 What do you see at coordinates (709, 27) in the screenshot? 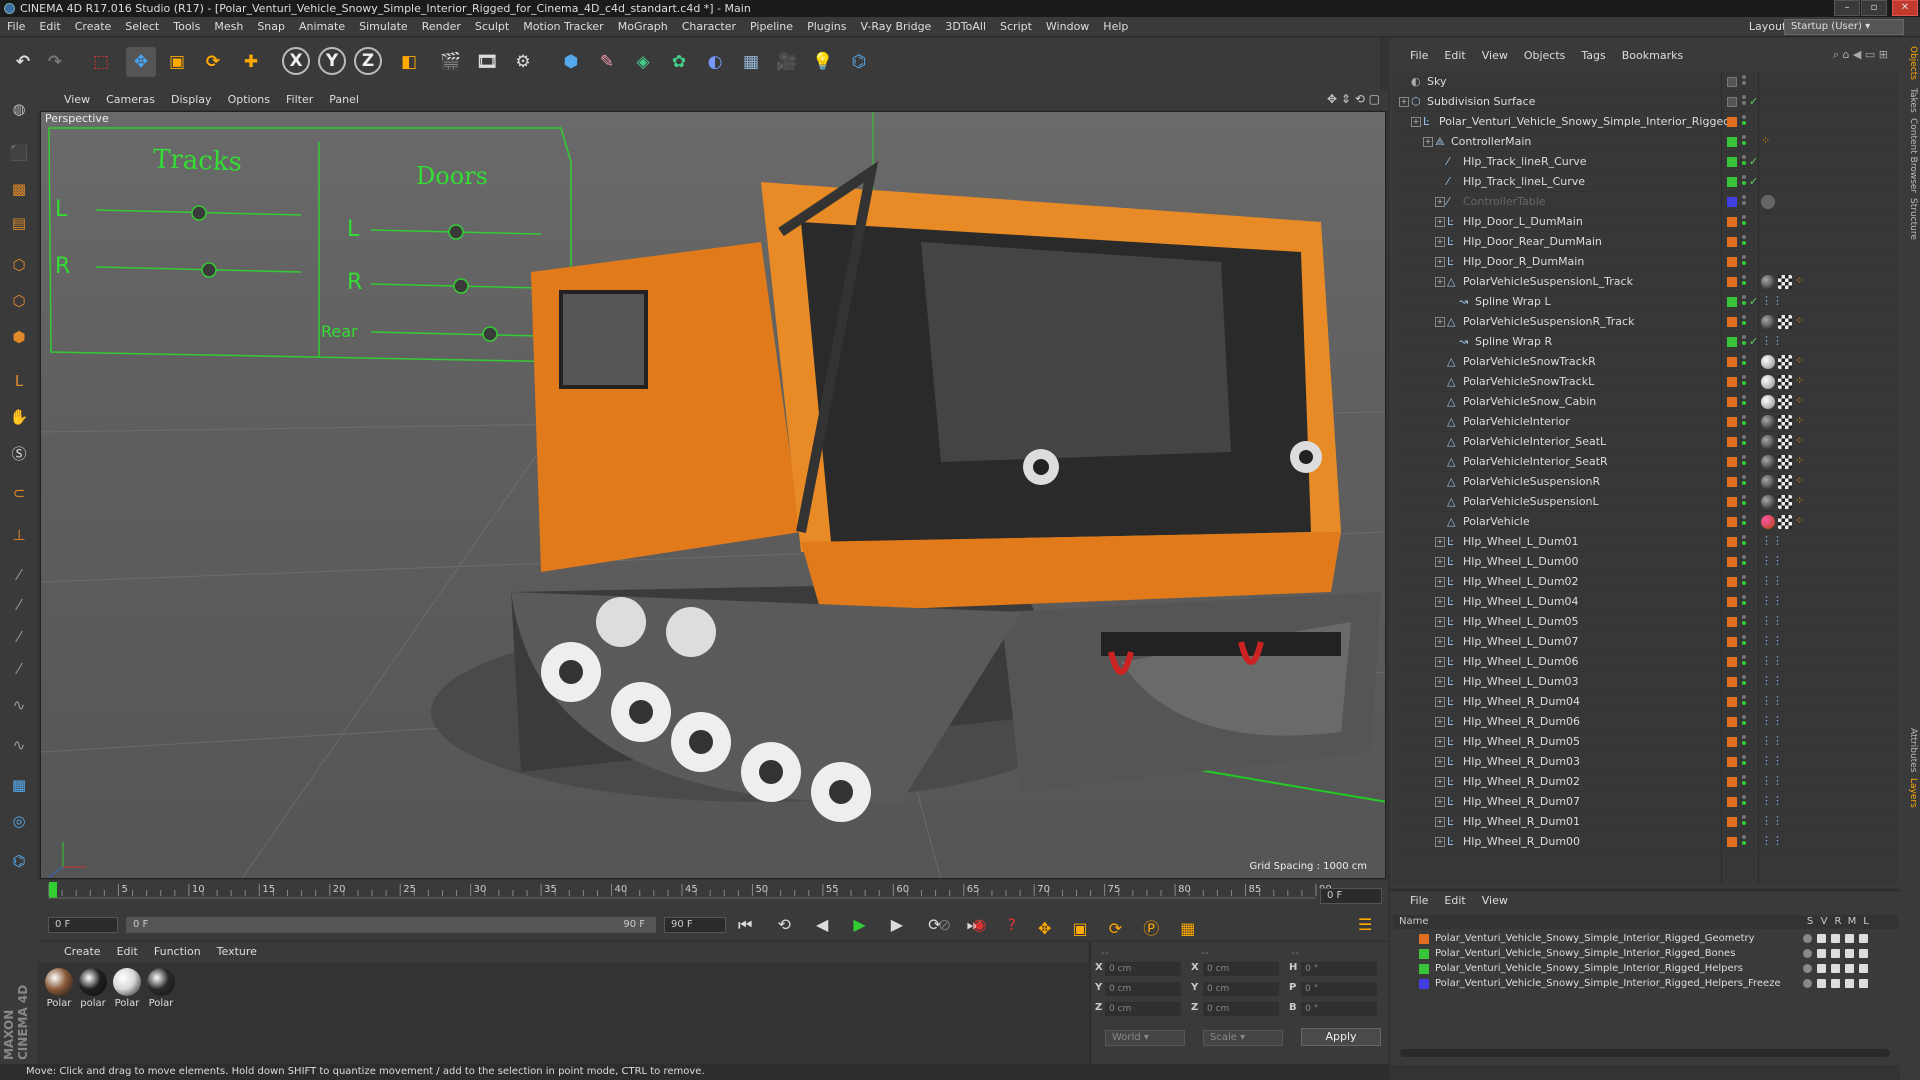
I see `menu-character: Character` at bounding box center [709, 27].